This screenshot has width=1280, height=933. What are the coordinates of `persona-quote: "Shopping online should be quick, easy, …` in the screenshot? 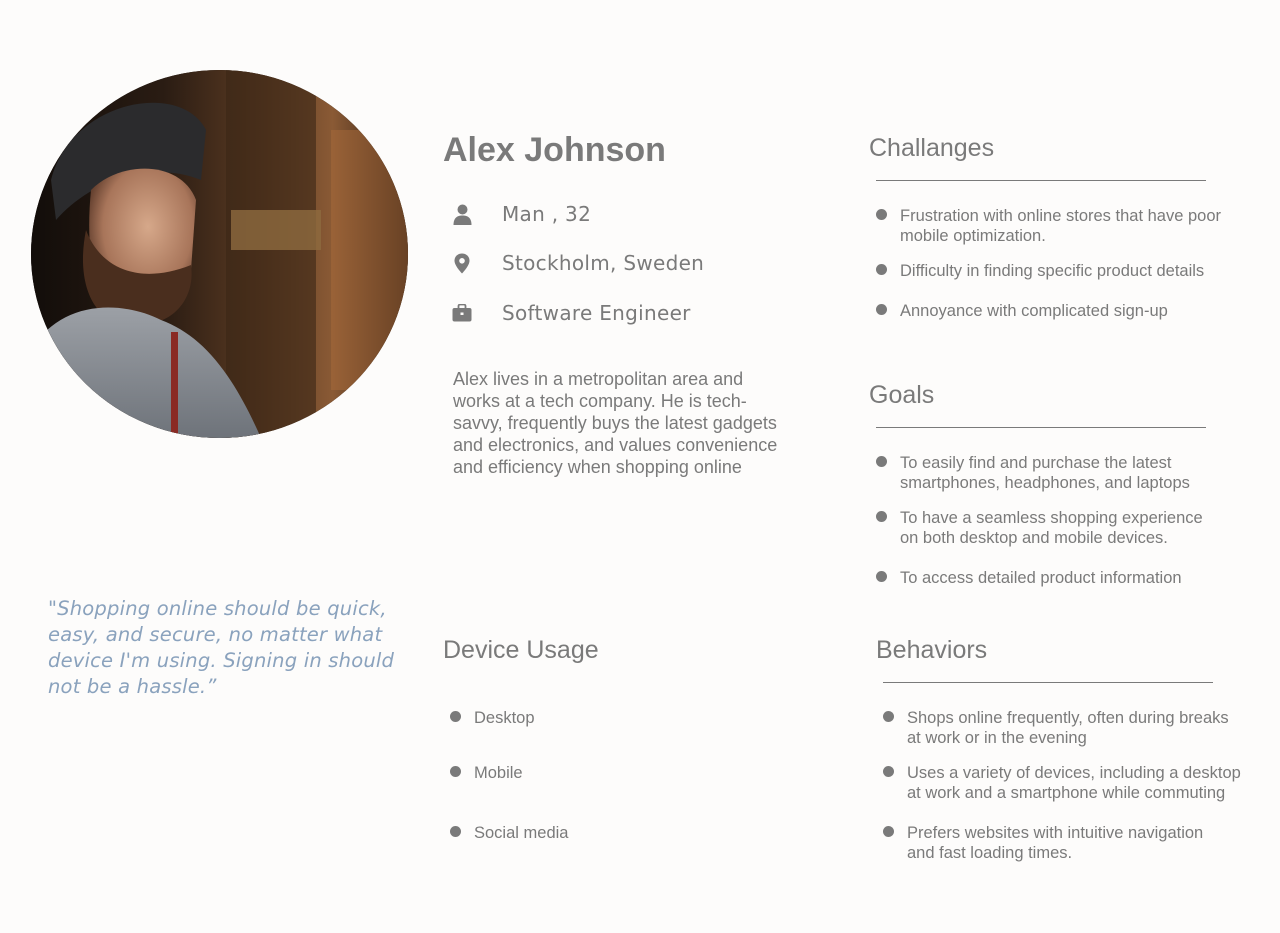 It's located at (221, 647).